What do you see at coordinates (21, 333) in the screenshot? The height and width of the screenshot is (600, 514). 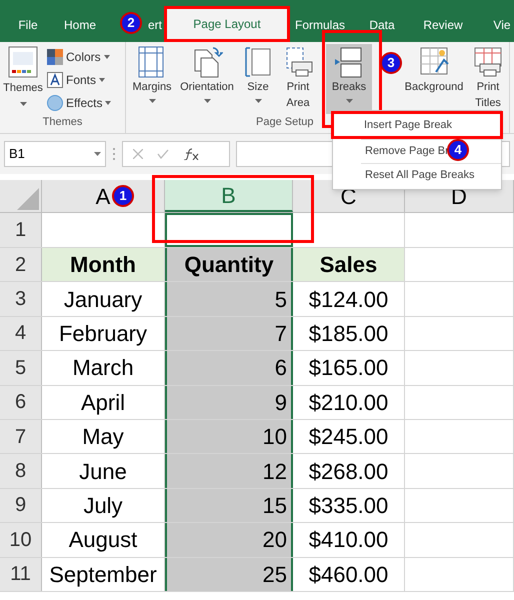 I see `row-header: 4` at bounding box center [21, 333].